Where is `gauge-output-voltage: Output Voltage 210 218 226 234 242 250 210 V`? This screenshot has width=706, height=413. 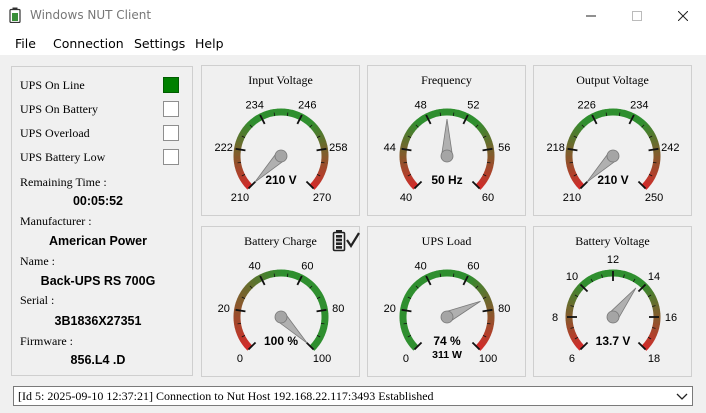
gauge-output-voltage: Output Voltage 210 218 226 234 242 250 210 V is located at coordinates (612, 140).